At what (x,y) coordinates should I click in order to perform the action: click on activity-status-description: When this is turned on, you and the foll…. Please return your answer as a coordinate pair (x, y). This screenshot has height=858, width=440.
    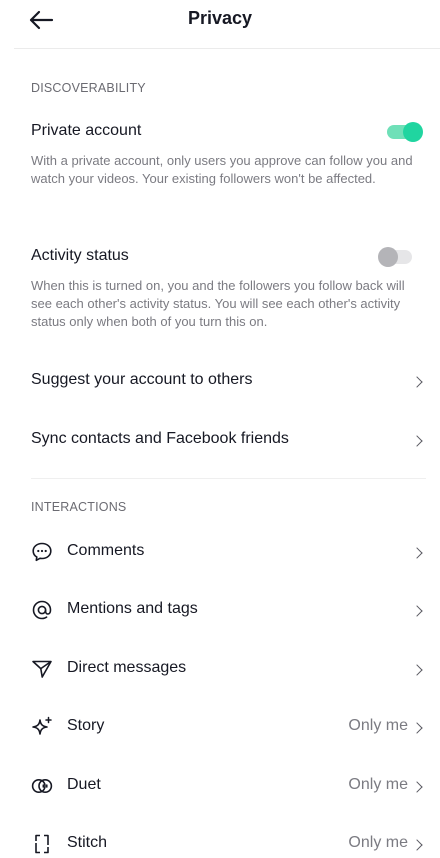
    Looking at the image, I should click on (218, 303).